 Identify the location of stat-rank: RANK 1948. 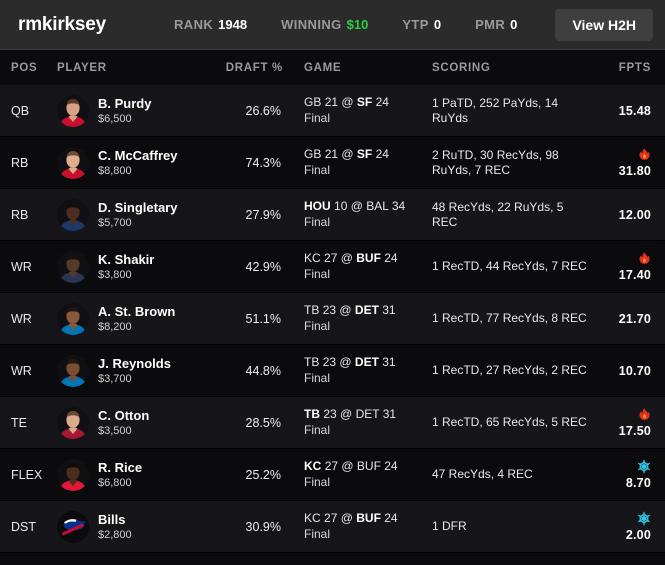
(210, 24).